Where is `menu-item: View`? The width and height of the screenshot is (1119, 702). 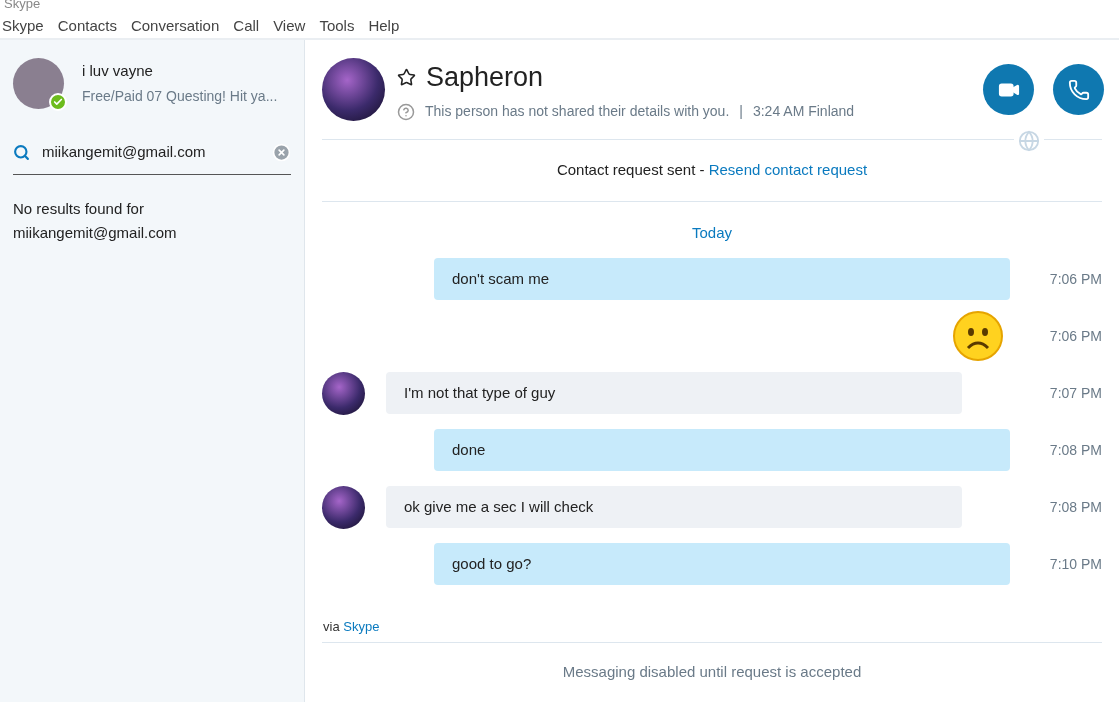
menu-item: View is located at coordinates (289, 26).